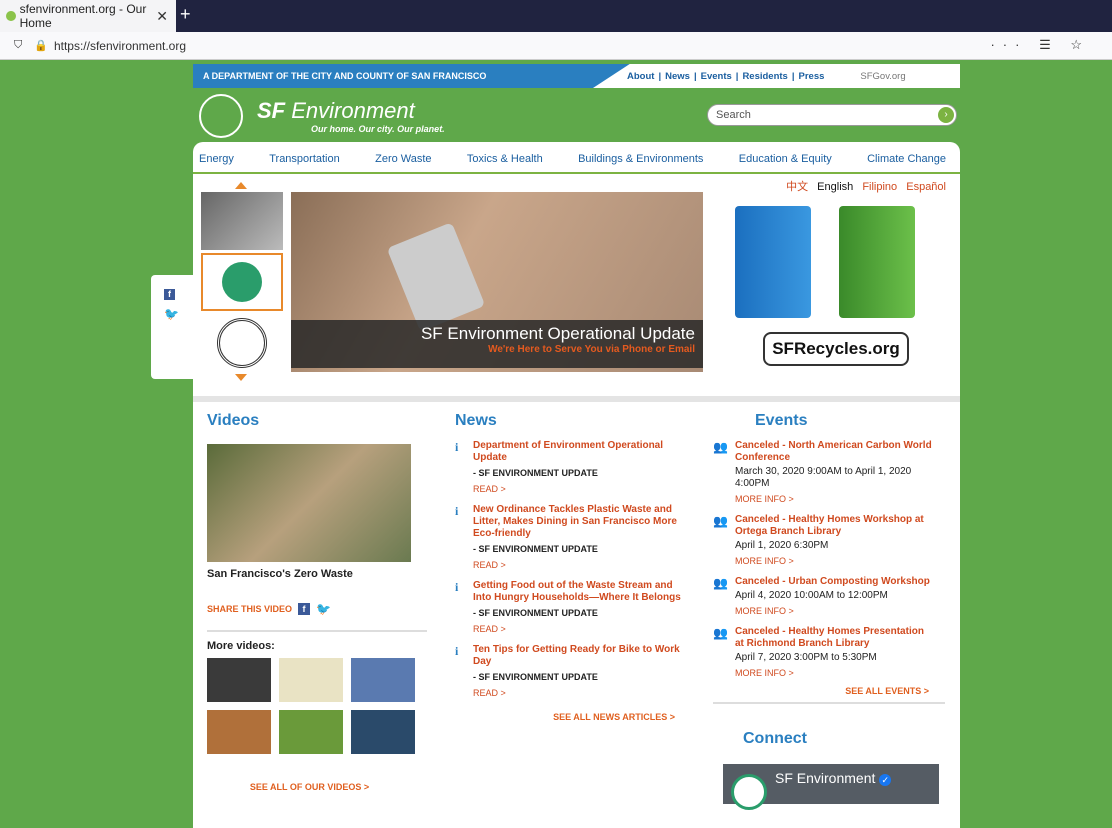 This screenshot has width=1112, height=828. What do you see at coordinates (806, 657) in the screenshot?
I see `event-date: April 7, 2020 3:00PM to 5:30PM` at bounding box center [806, 657].